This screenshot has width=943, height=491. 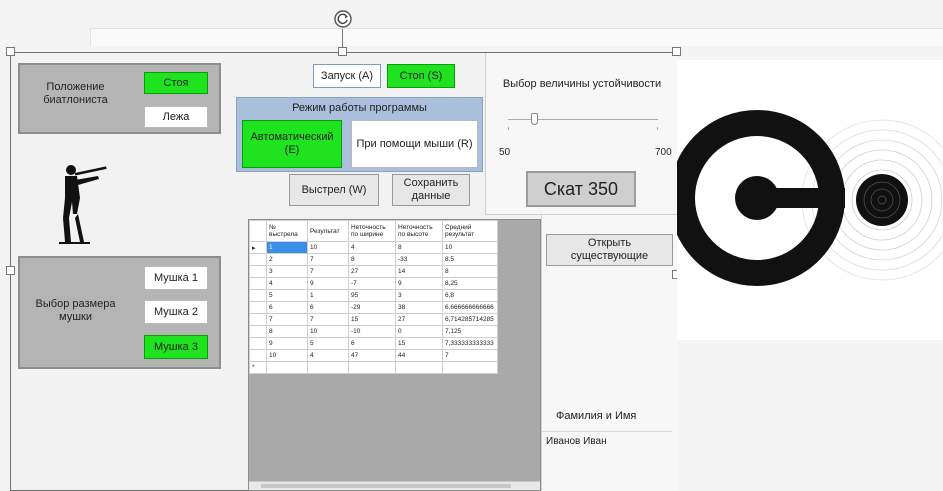 I want to click on table-cell: 0, so click(x=419, y=331).